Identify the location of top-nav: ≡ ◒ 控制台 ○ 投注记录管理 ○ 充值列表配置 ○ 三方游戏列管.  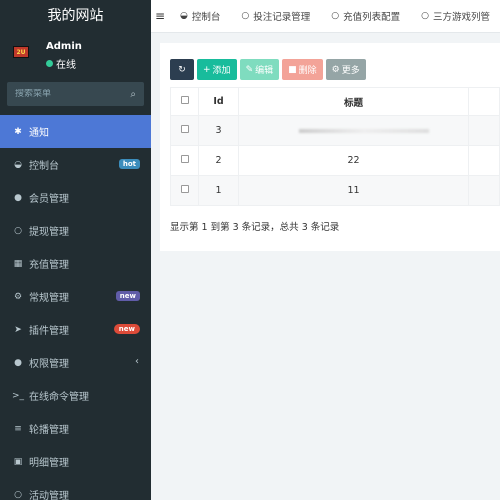
(325, 16).